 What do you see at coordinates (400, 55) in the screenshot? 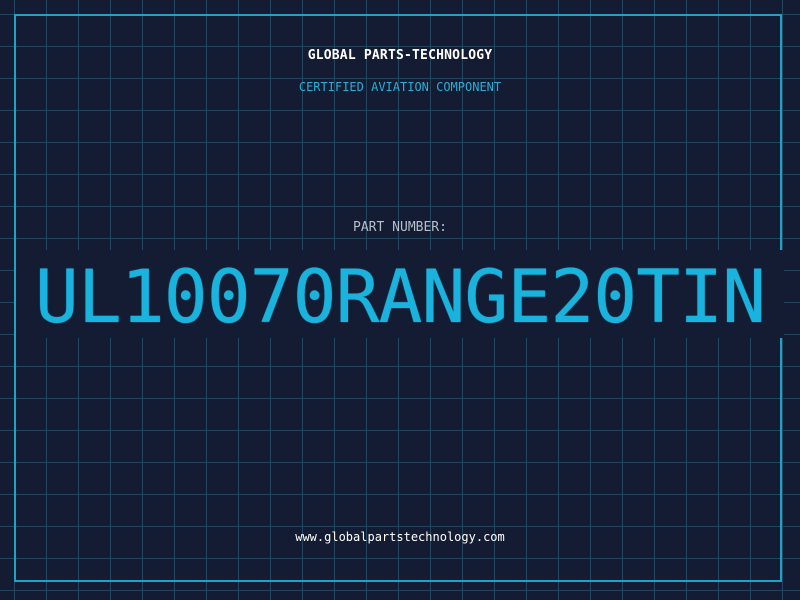
I see `company-name: GLOBAL PARTS-TECHNOLOGY` at bounding box center [400, 55].